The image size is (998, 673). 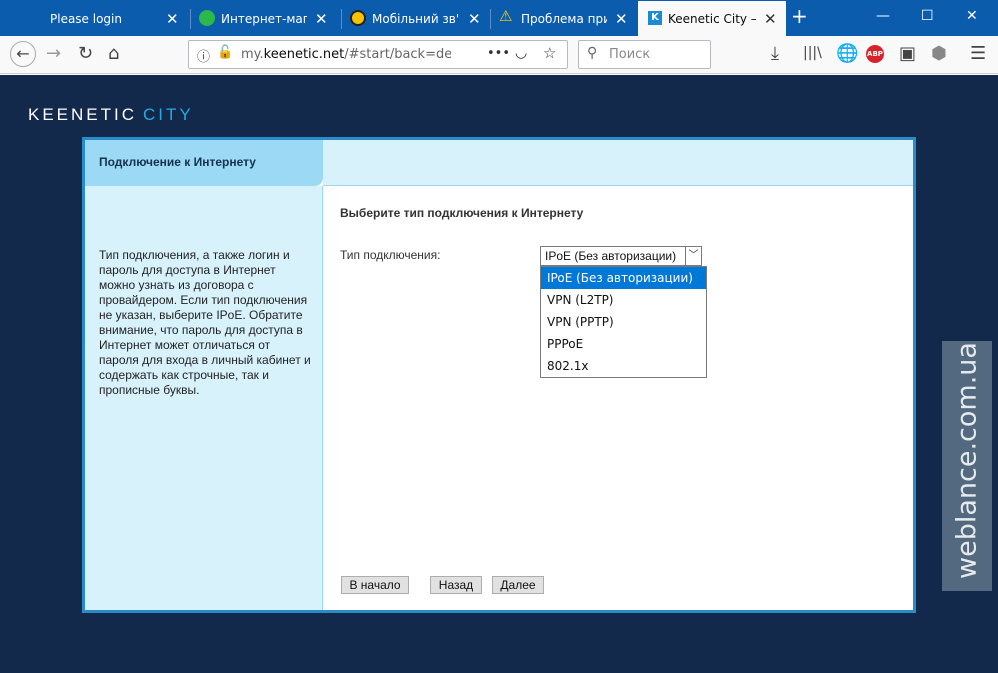 What do you see at coordinates (456, 585) in the screenshot?
I see `back-button: Назад` at bounding box center [456, 585].